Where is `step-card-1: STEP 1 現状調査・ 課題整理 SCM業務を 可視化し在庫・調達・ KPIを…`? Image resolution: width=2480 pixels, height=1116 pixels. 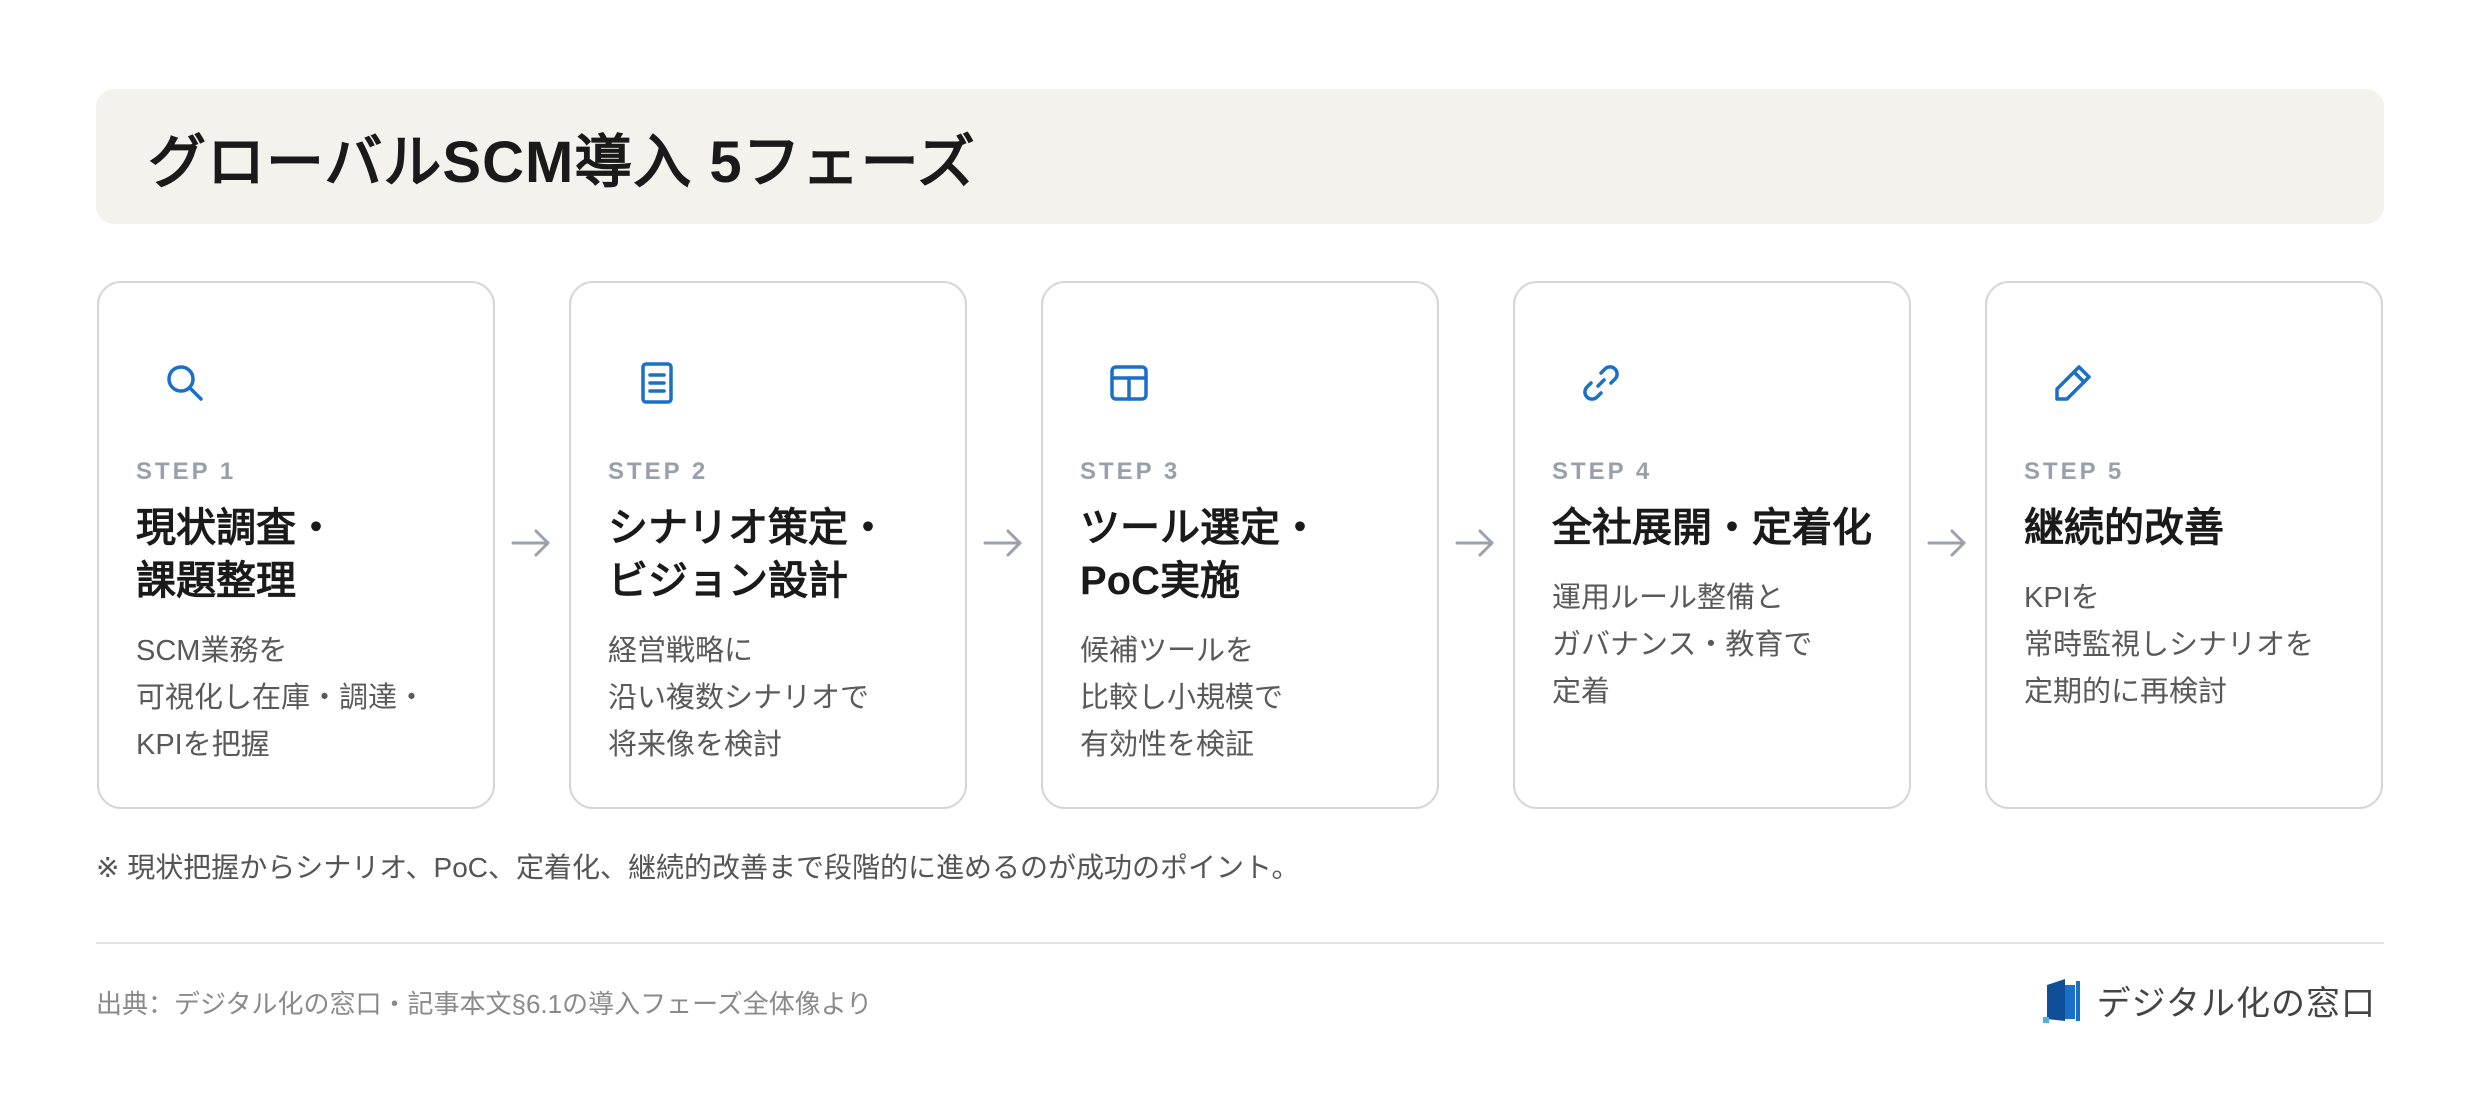 step-card-1: STEP 1 現状調査・ 課題整理 SCM業務を 可視化し在庫・調達・ KPIを… is located at coordinates (296, 545).